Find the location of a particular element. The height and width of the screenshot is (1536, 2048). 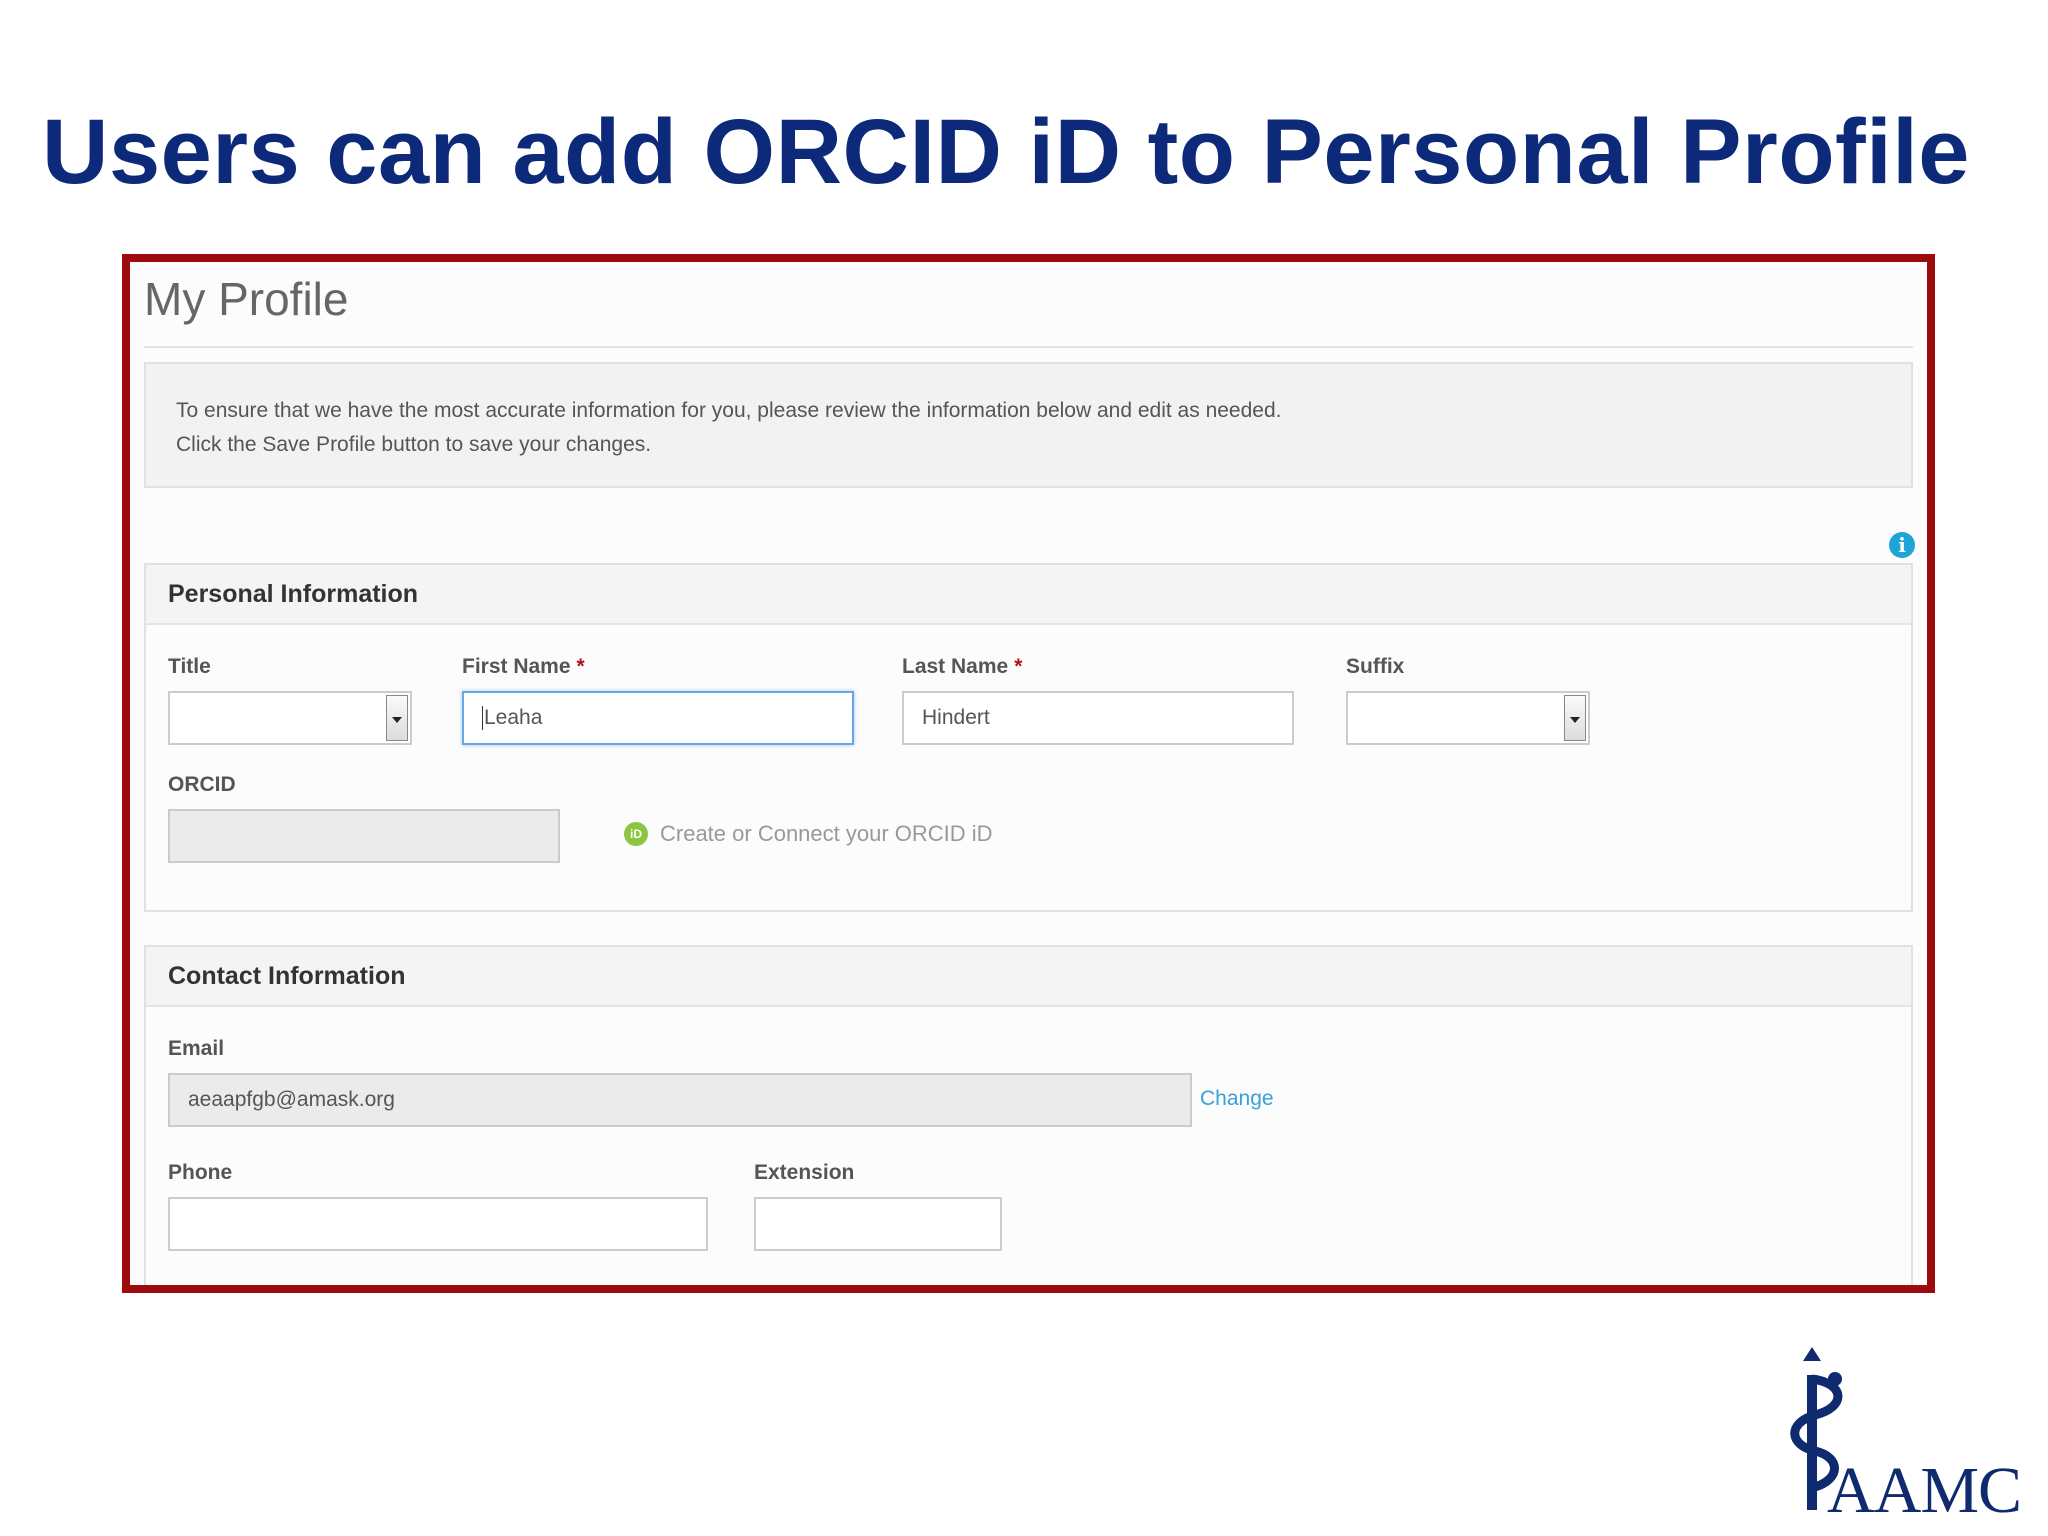

aamc-logo: AAMC is located at coordinates (1905, 1436).